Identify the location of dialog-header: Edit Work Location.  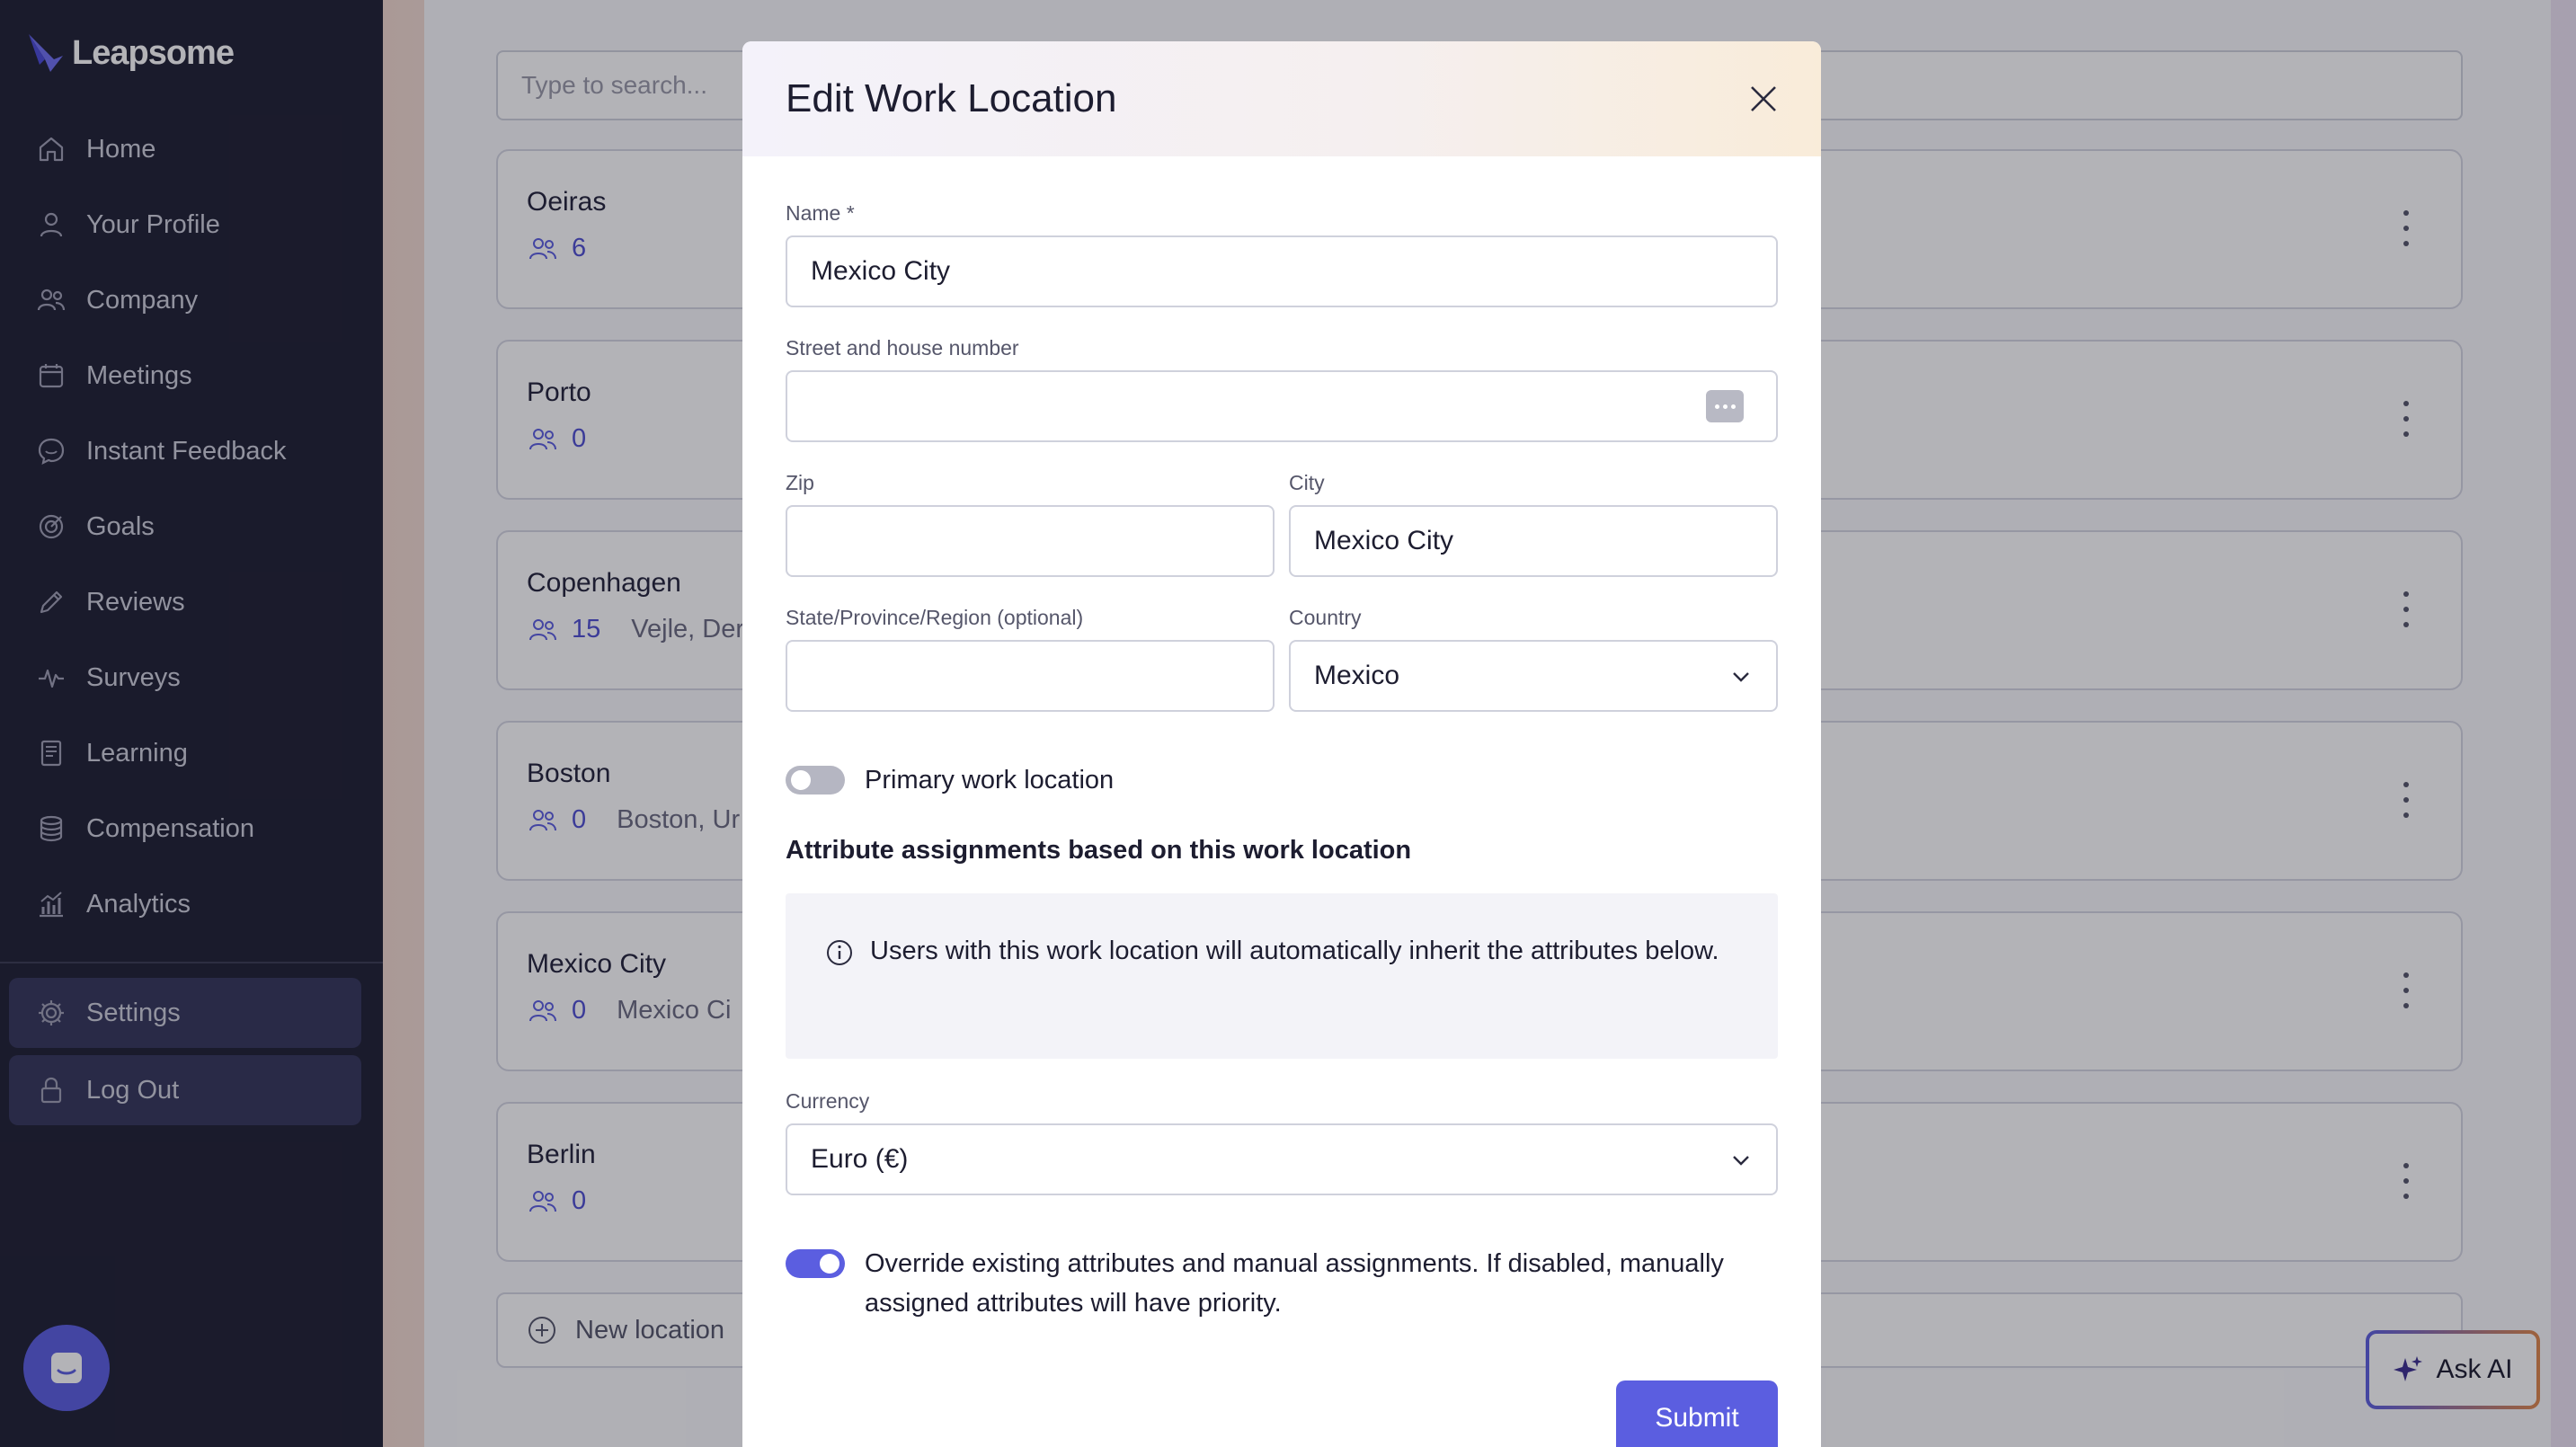
(1281, 98).